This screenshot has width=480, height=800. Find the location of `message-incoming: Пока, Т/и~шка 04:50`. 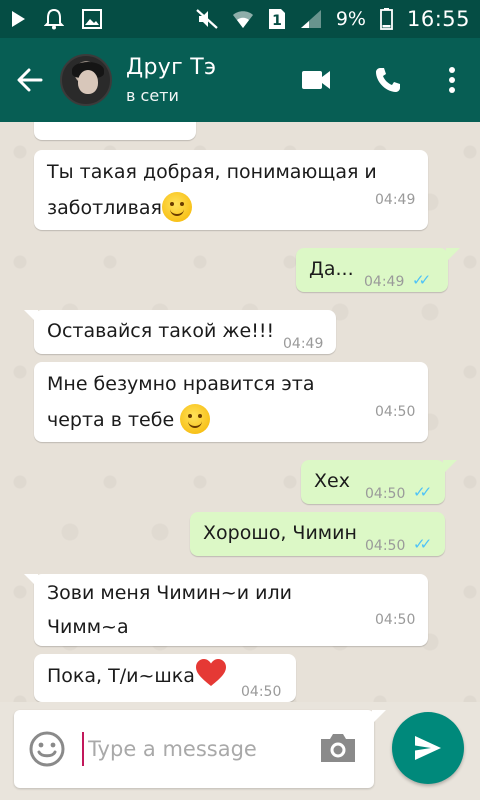

message-incoming: Пока, Т/и~шка 04:50 is located at coordinates (165, 678).